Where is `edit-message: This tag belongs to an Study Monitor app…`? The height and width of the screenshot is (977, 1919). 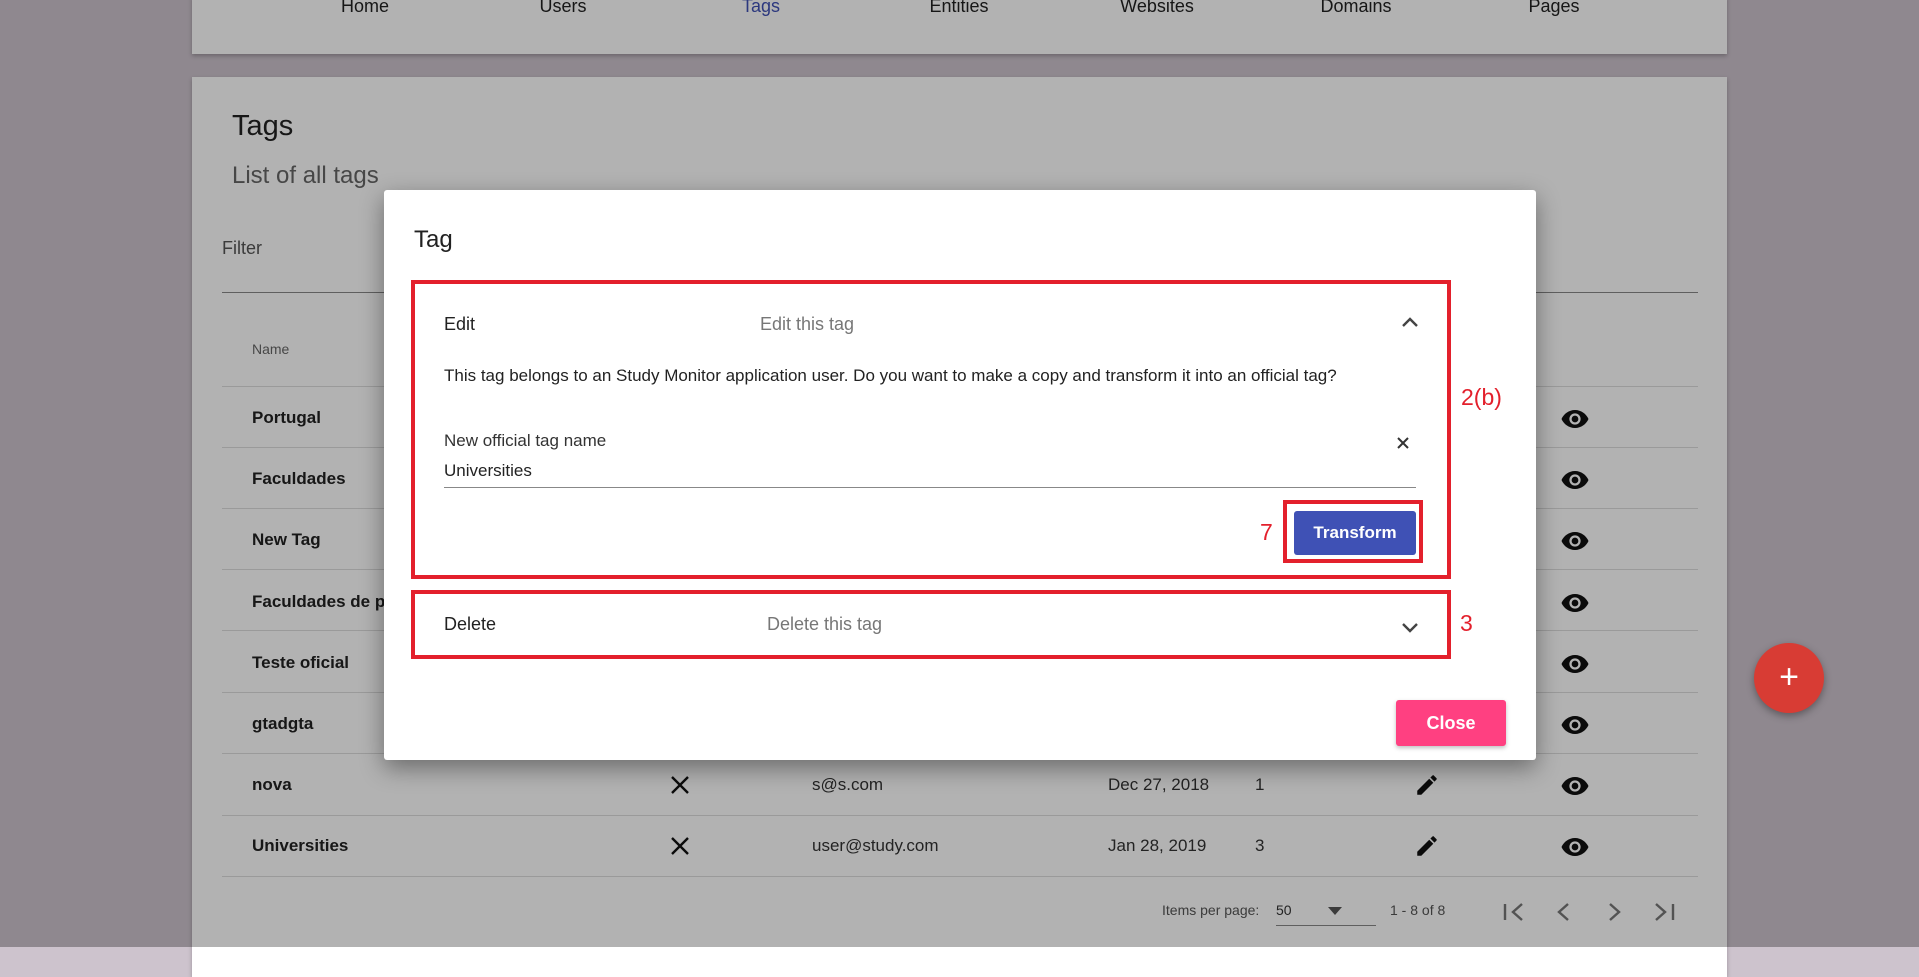
edit-message: This tag belongs to an Study Monitor app… is located at coordinates (890, 375).